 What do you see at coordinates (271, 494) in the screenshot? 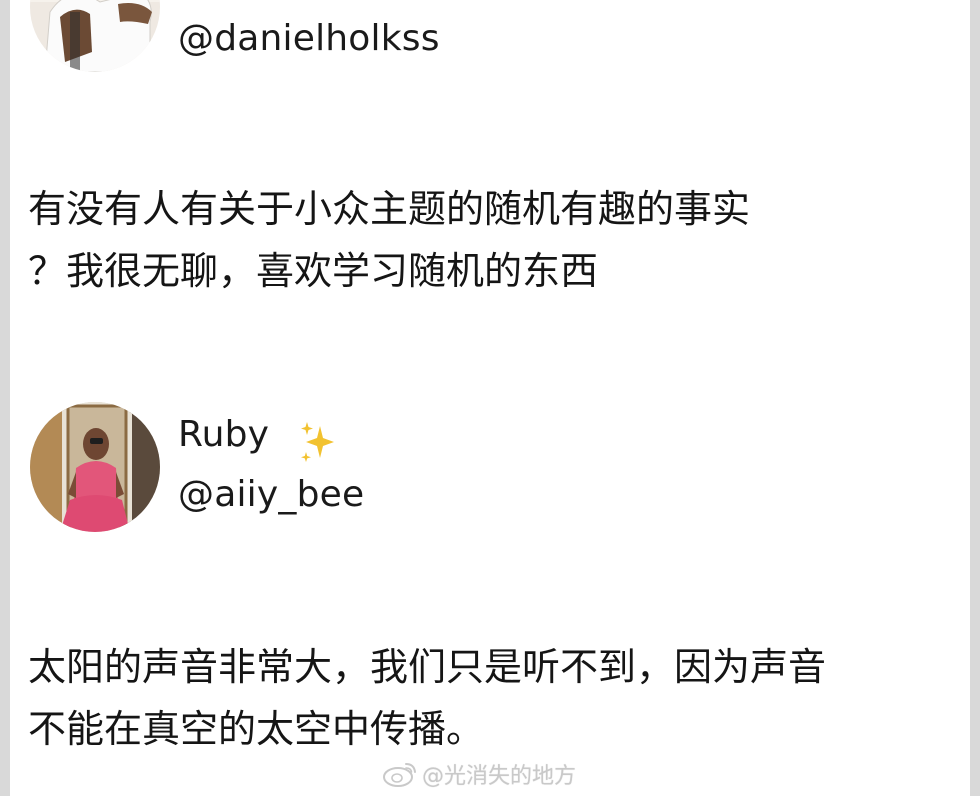
I see `post-author-handle: @aiiy_bee` at bounding box center [271, 494].